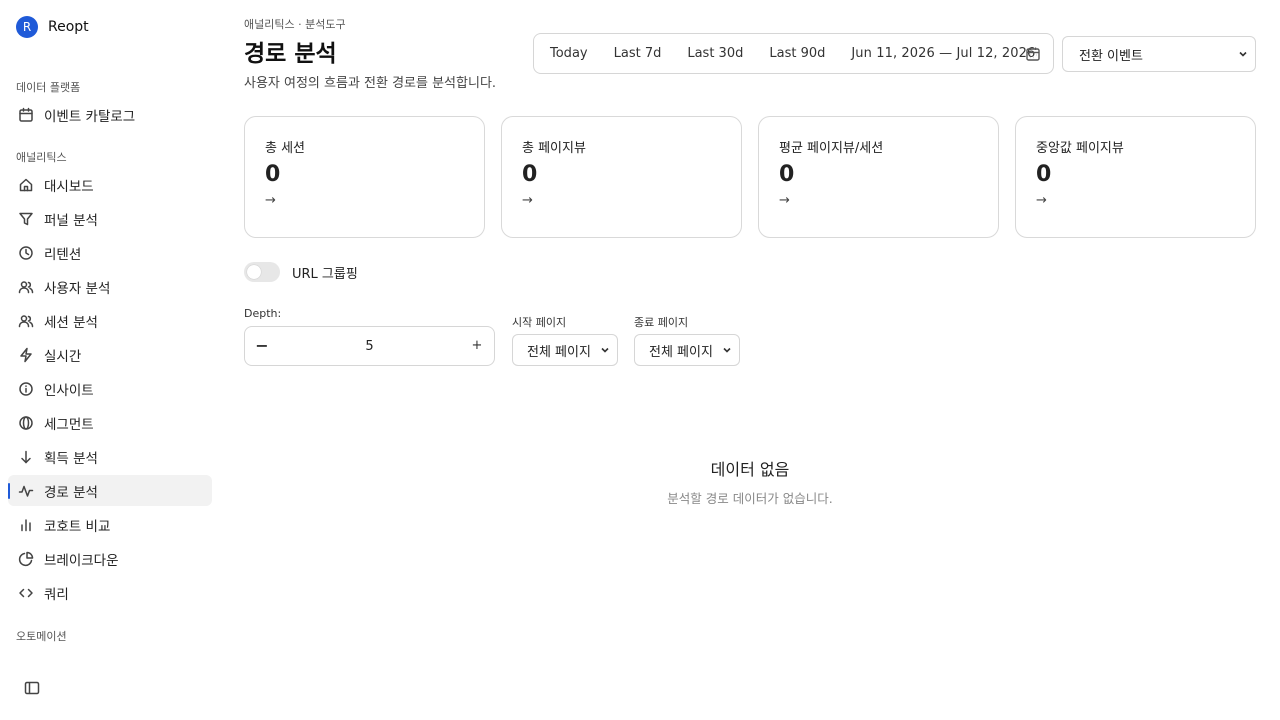  I want to click on date-range-text: Jun 11, 2026 — Jul 12, 2026, so click(943, 53).